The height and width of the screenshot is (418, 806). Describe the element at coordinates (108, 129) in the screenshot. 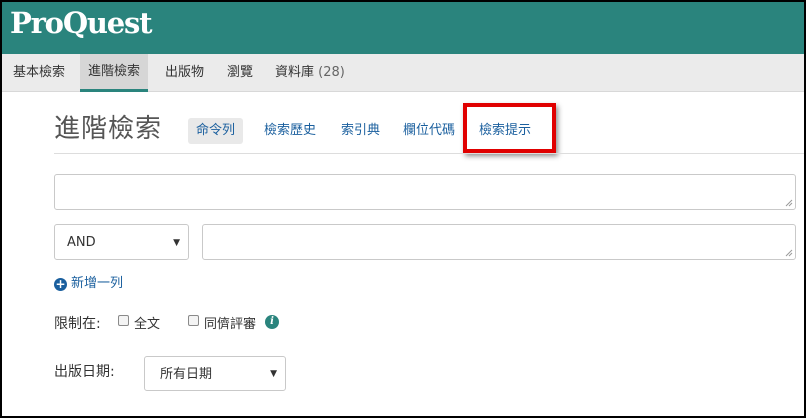

I see `page-title: 進階檢索` at that location.